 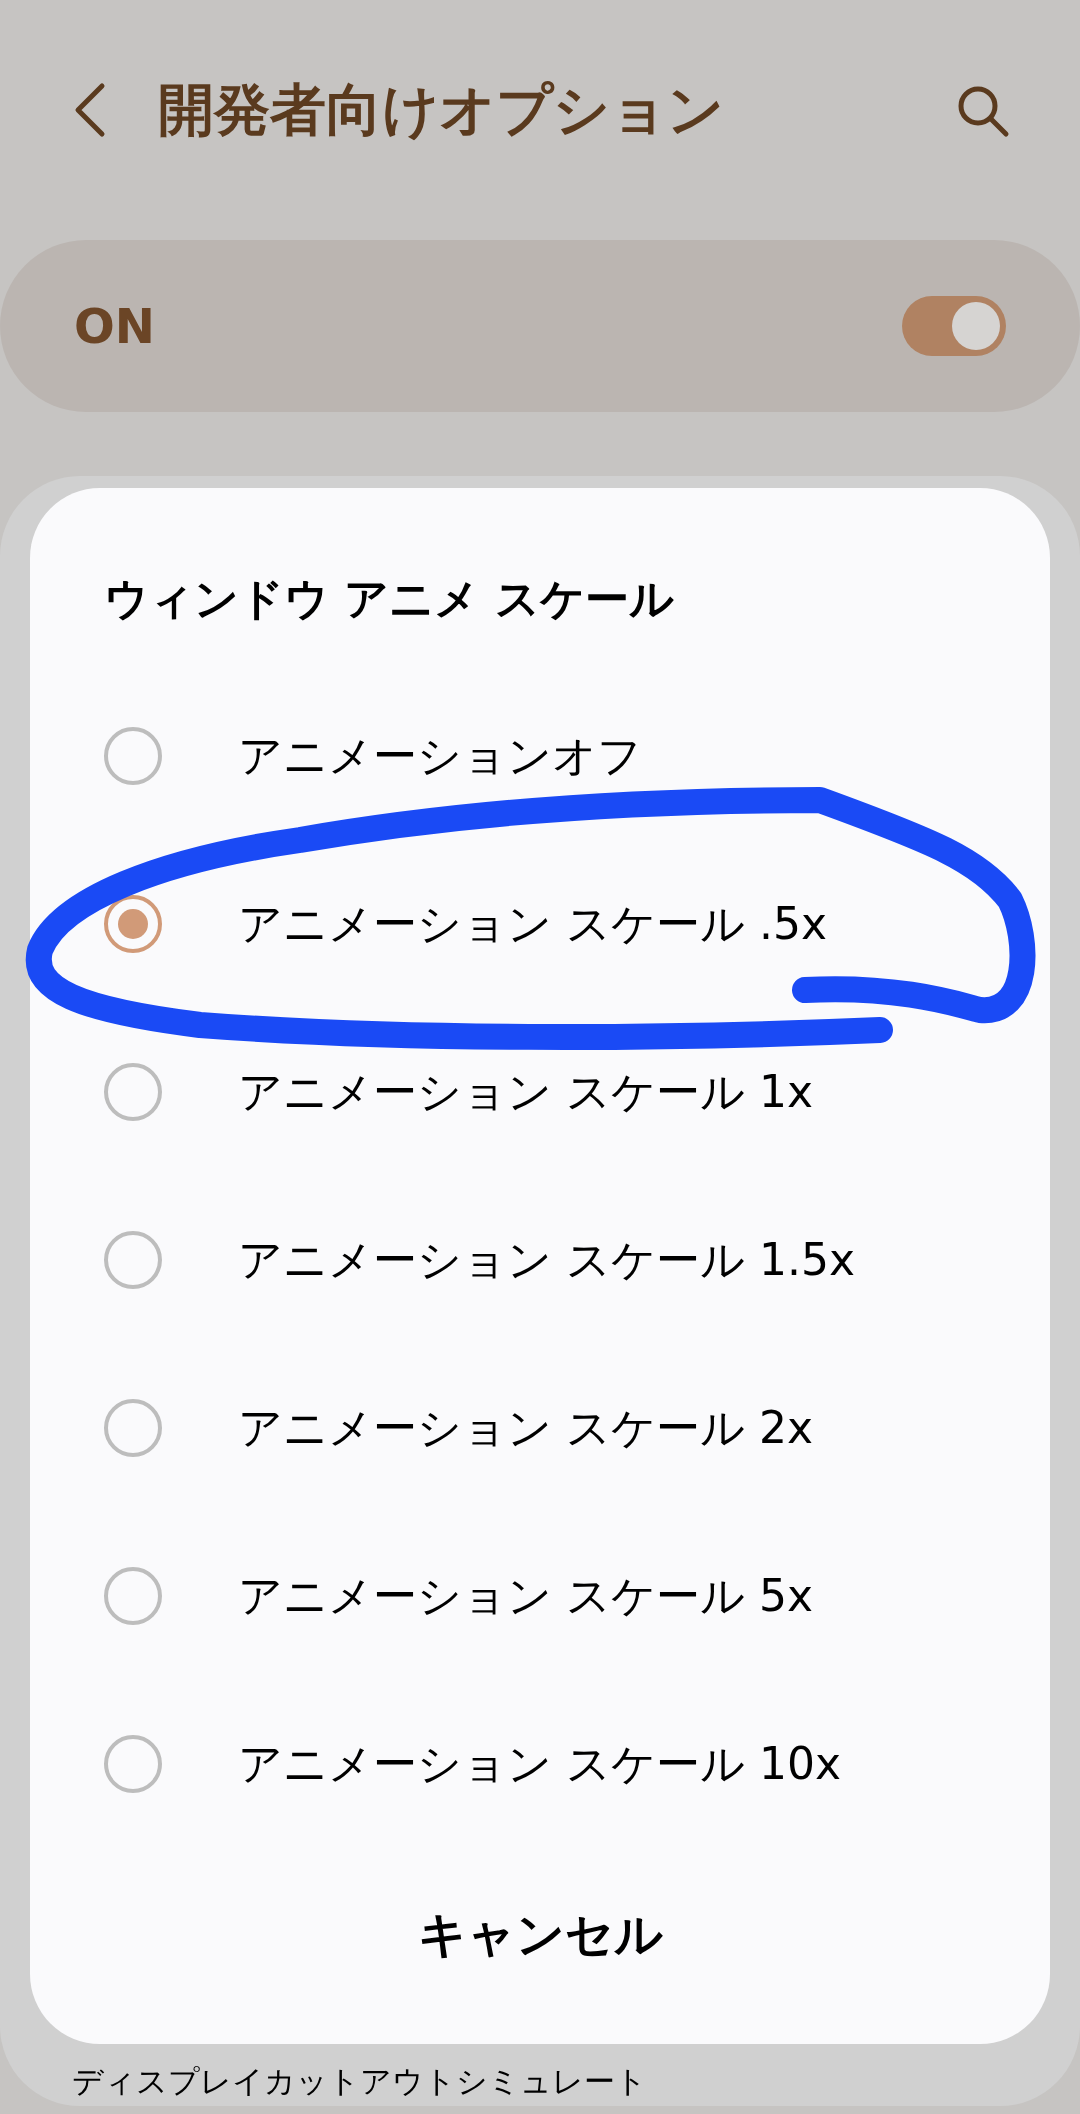 What do you see at coordinates (389, 599) in the screenshot?
I see `dialog-title: ウィンドウ アニメ スケール` at bounding box center [389, 599].